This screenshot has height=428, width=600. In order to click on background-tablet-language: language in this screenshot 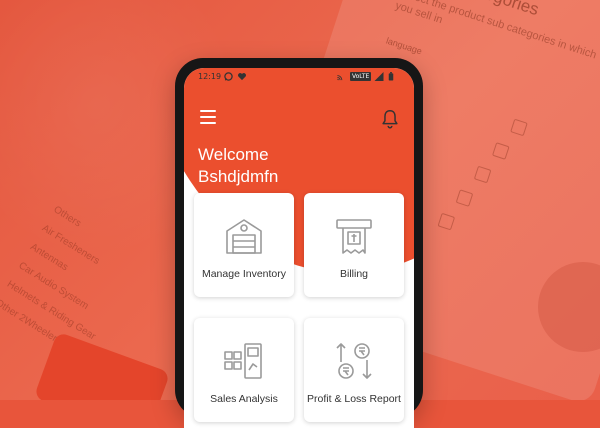, I will do `click(404, 46)`.